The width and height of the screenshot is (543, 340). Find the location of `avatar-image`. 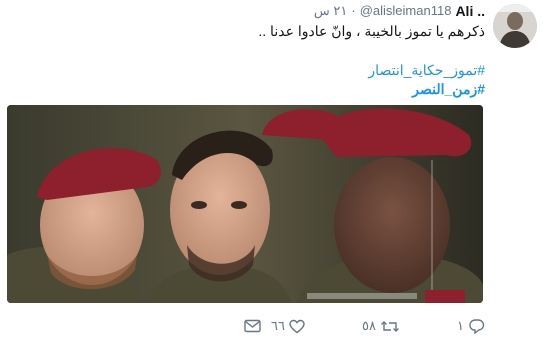

avatar-image is located at coordinates (515, 26).